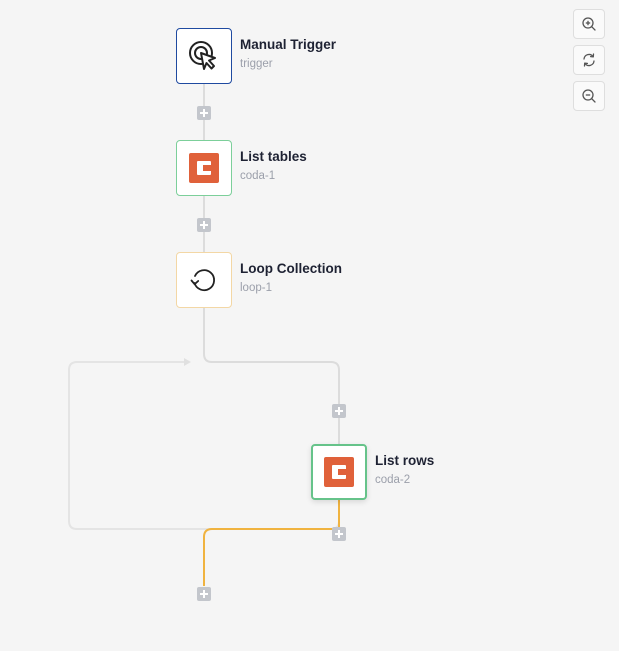 The height and width of the screenshot is (651, 619). I want to click on cursor-click-icon, so click(202, 55).